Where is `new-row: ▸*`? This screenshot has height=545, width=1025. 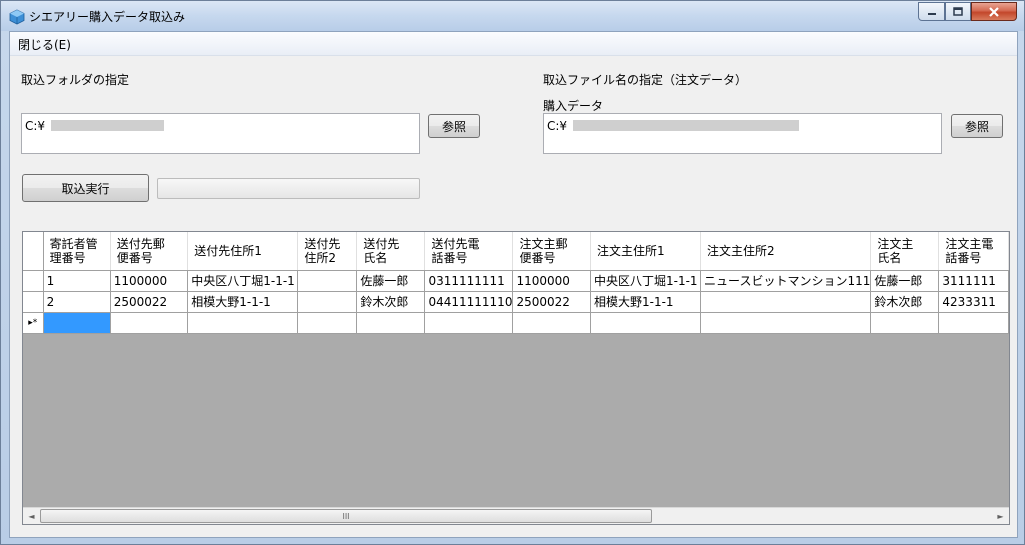
new-row: ▸* is located at coordinates (516, 323).